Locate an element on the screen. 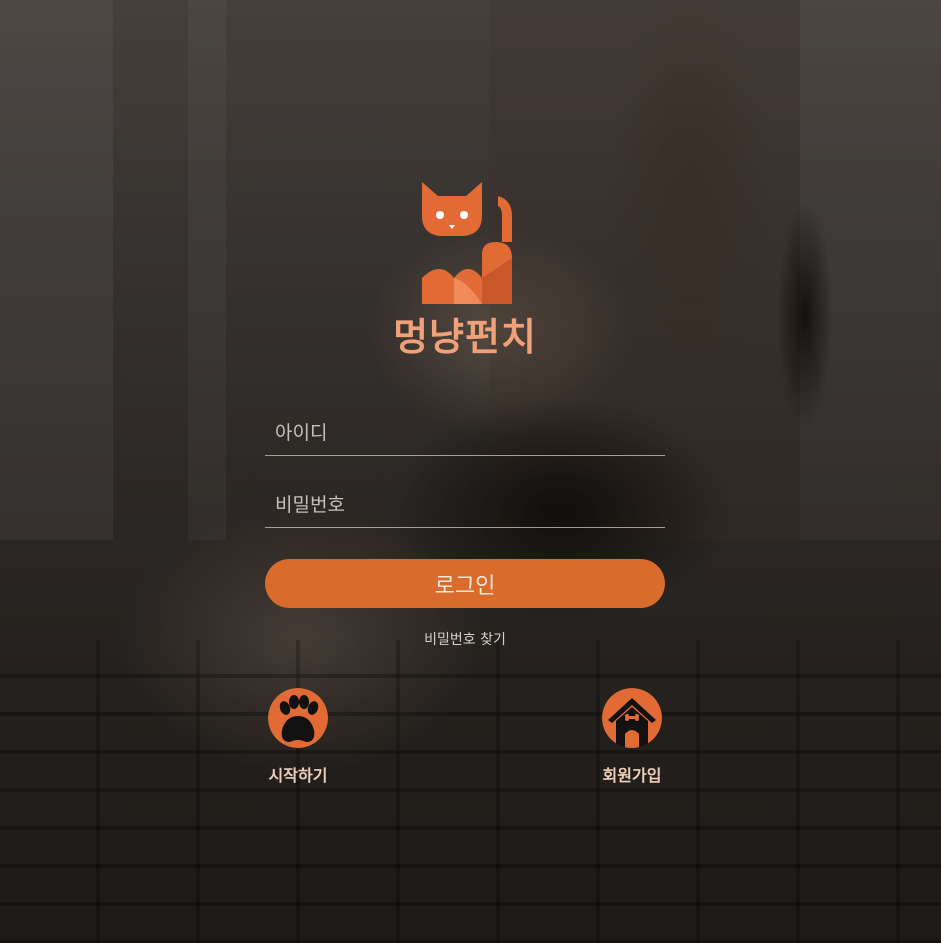  cat-logo-icon is located at coordinates (467, 243).